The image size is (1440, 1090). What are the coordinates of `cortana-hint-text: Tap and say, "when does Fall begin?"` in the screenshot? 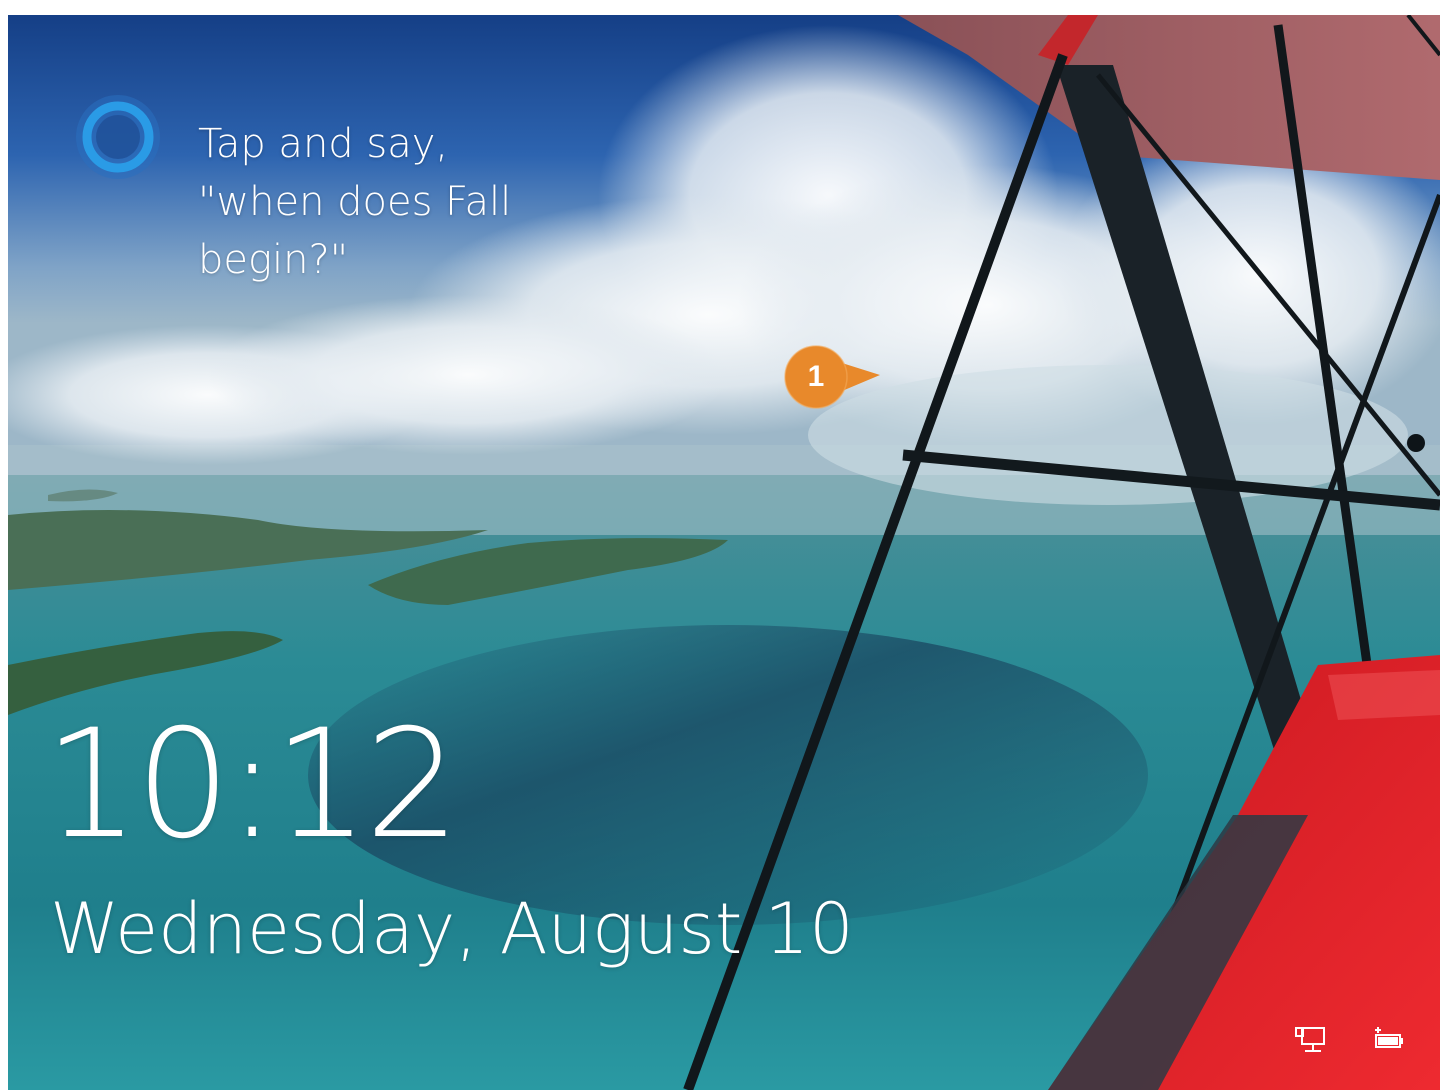 It's located at (355, 202).